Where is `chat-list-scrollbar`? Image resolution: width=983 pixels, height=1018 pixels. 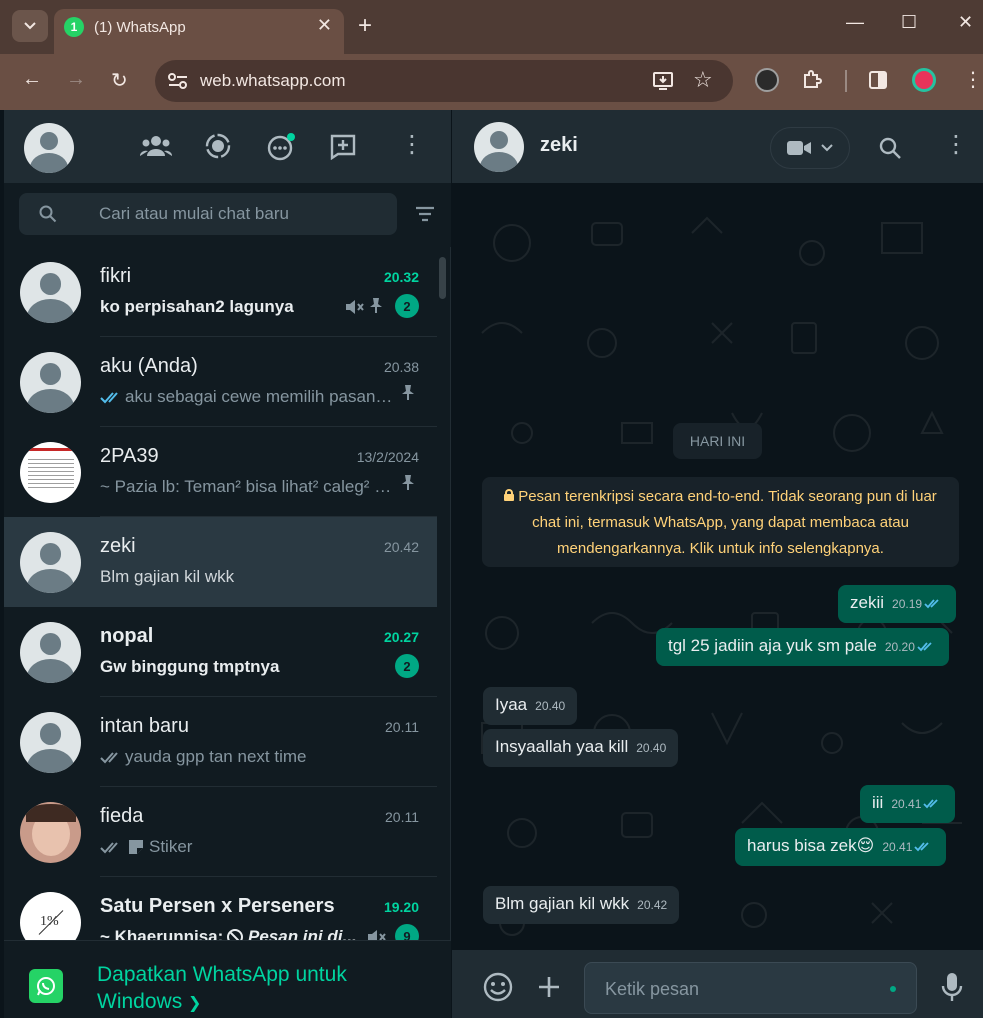 chat-list-scrollbar is located at coordinates (442, 278).